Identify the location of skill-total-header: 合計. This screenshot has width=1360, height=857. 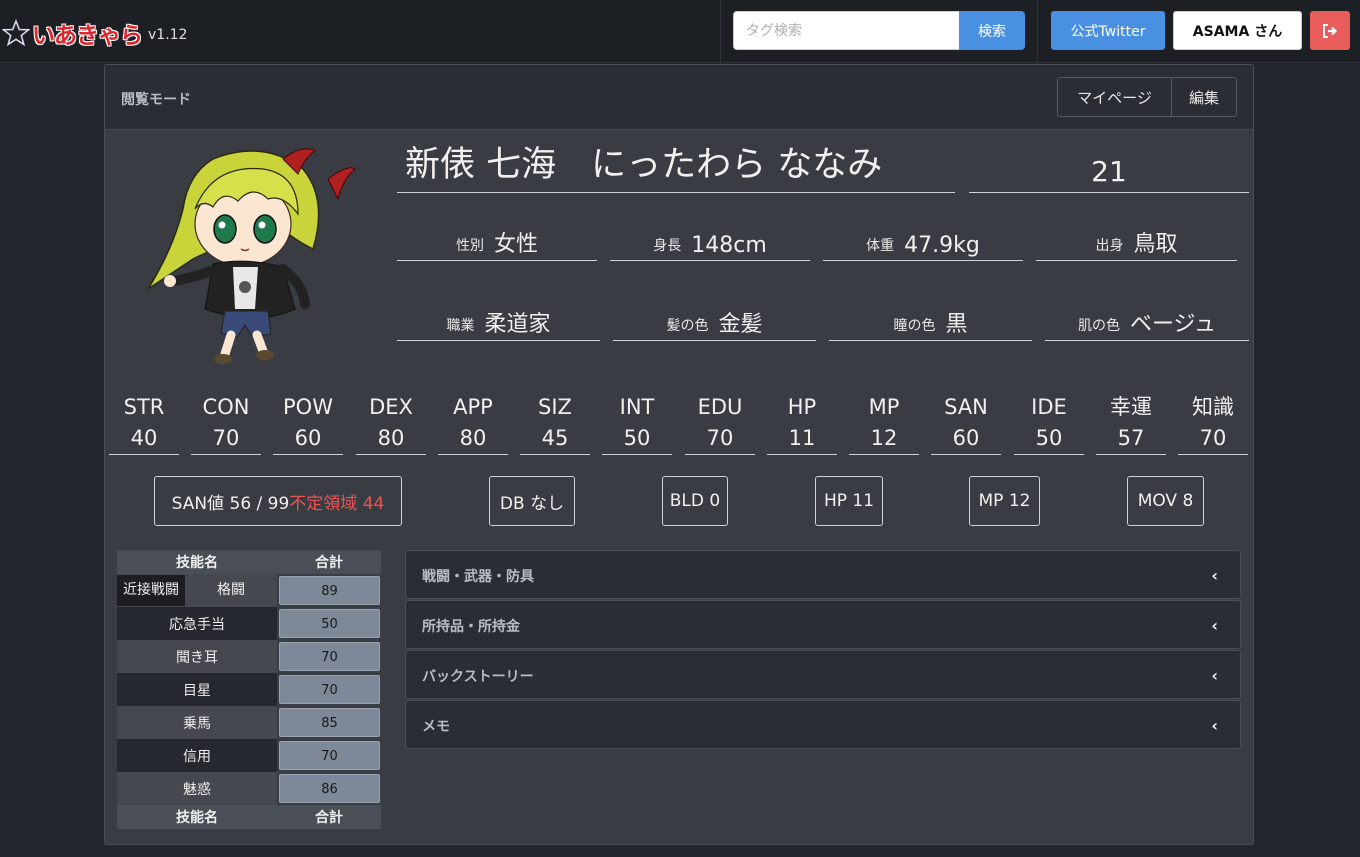
(329, 562).